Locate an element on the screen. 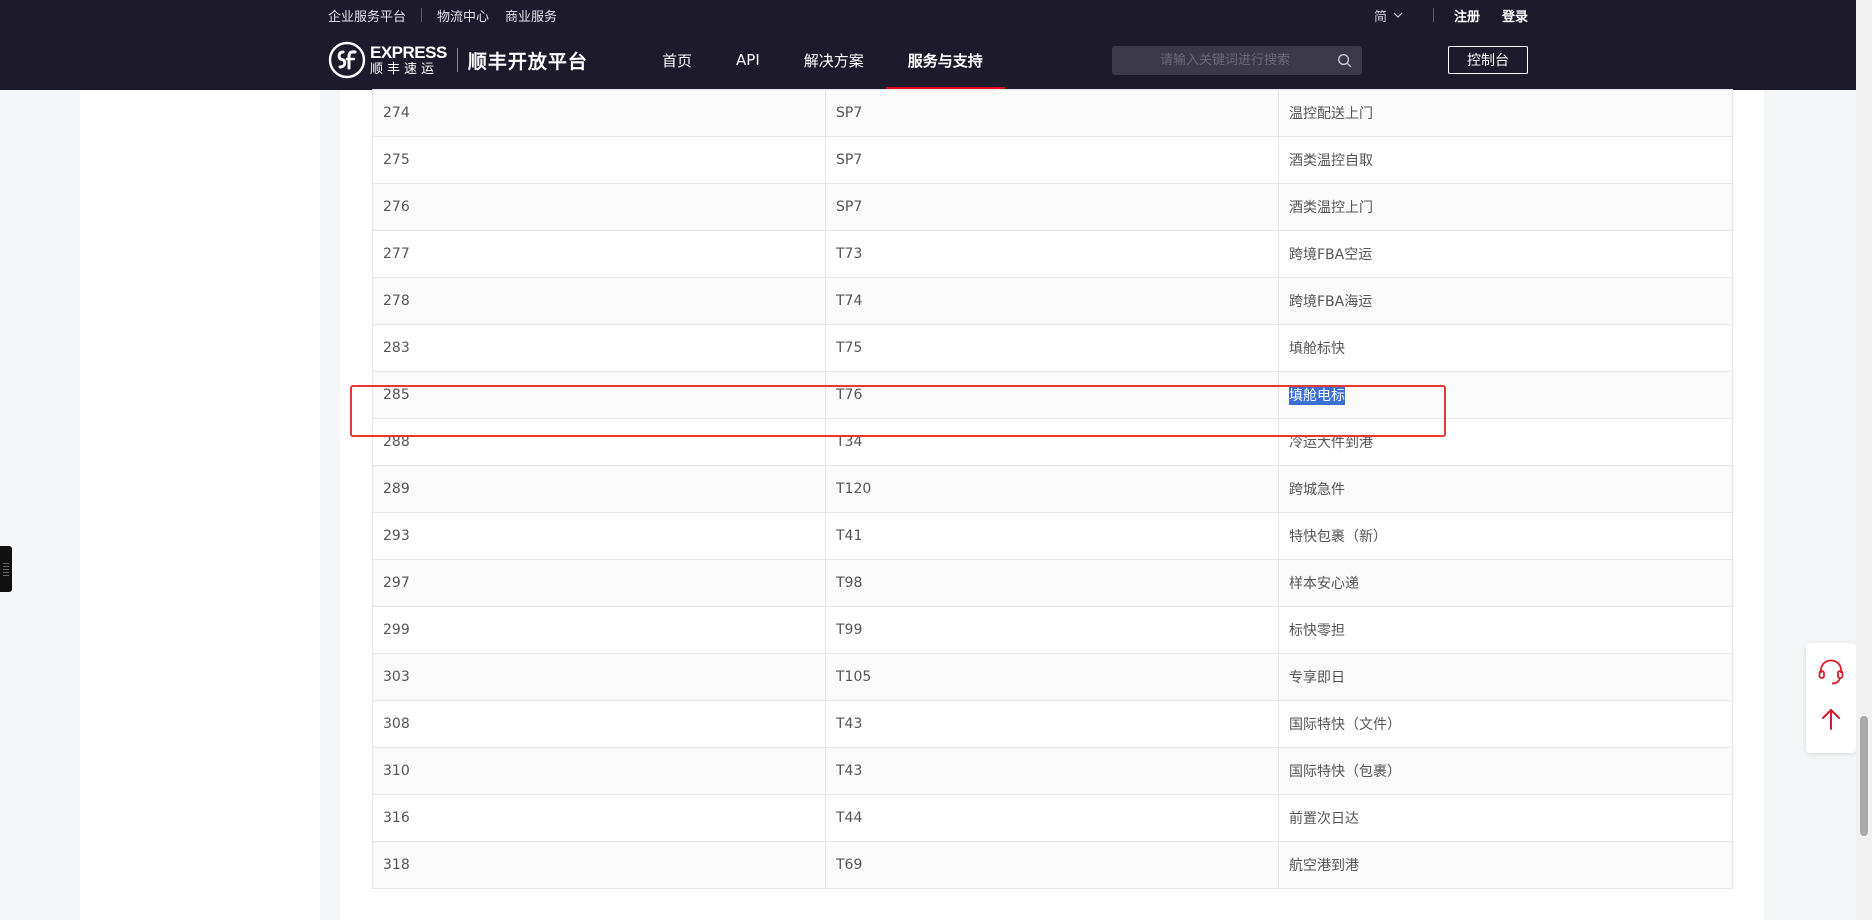  product-name-cell: 填舱标快 is located at coordinates (1505, 348).